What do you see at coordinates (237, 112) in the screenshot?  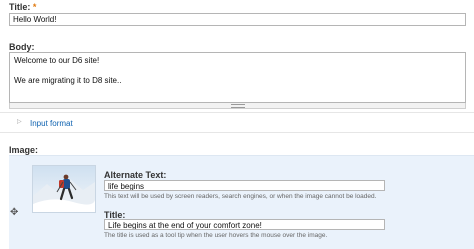 I see `divider-top` at bounding box center [237, 112].